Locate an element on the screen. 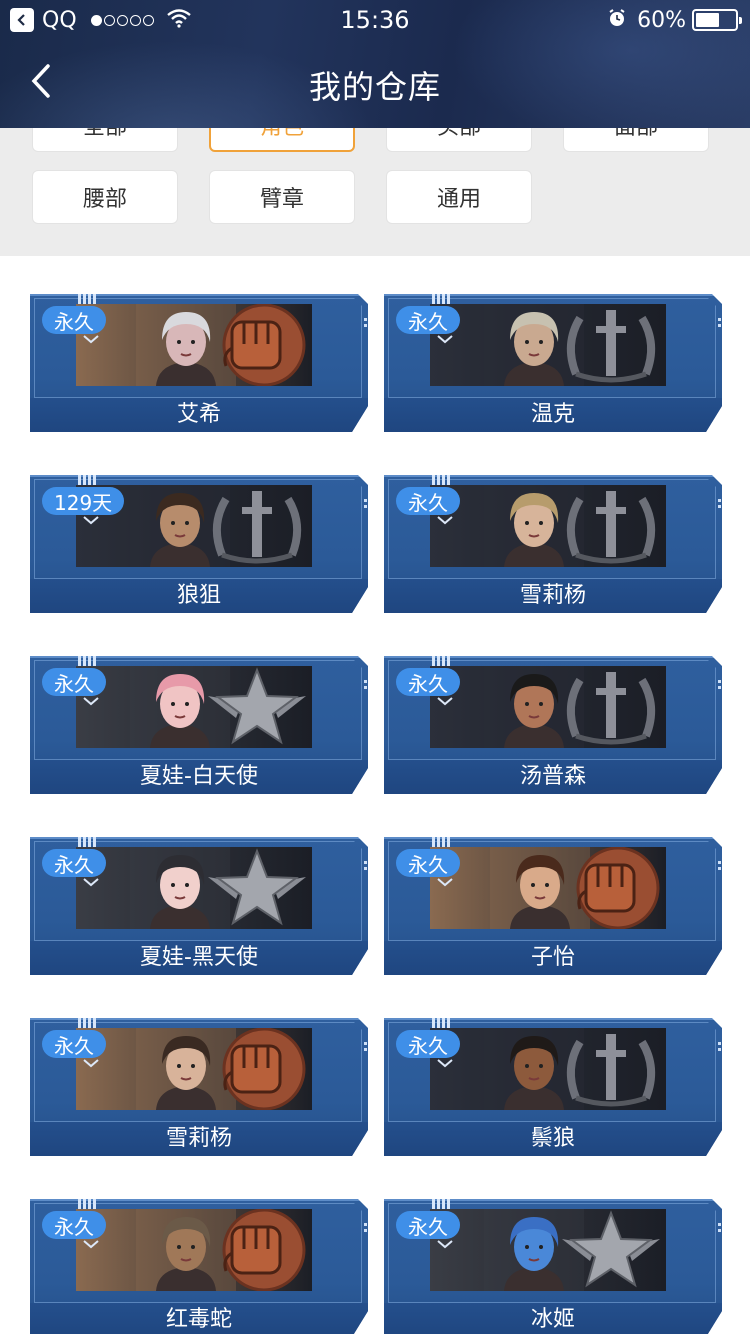 This screenshot has height=1334, width=750. filter-button: 臂章 is located at coordinates (282, 197).